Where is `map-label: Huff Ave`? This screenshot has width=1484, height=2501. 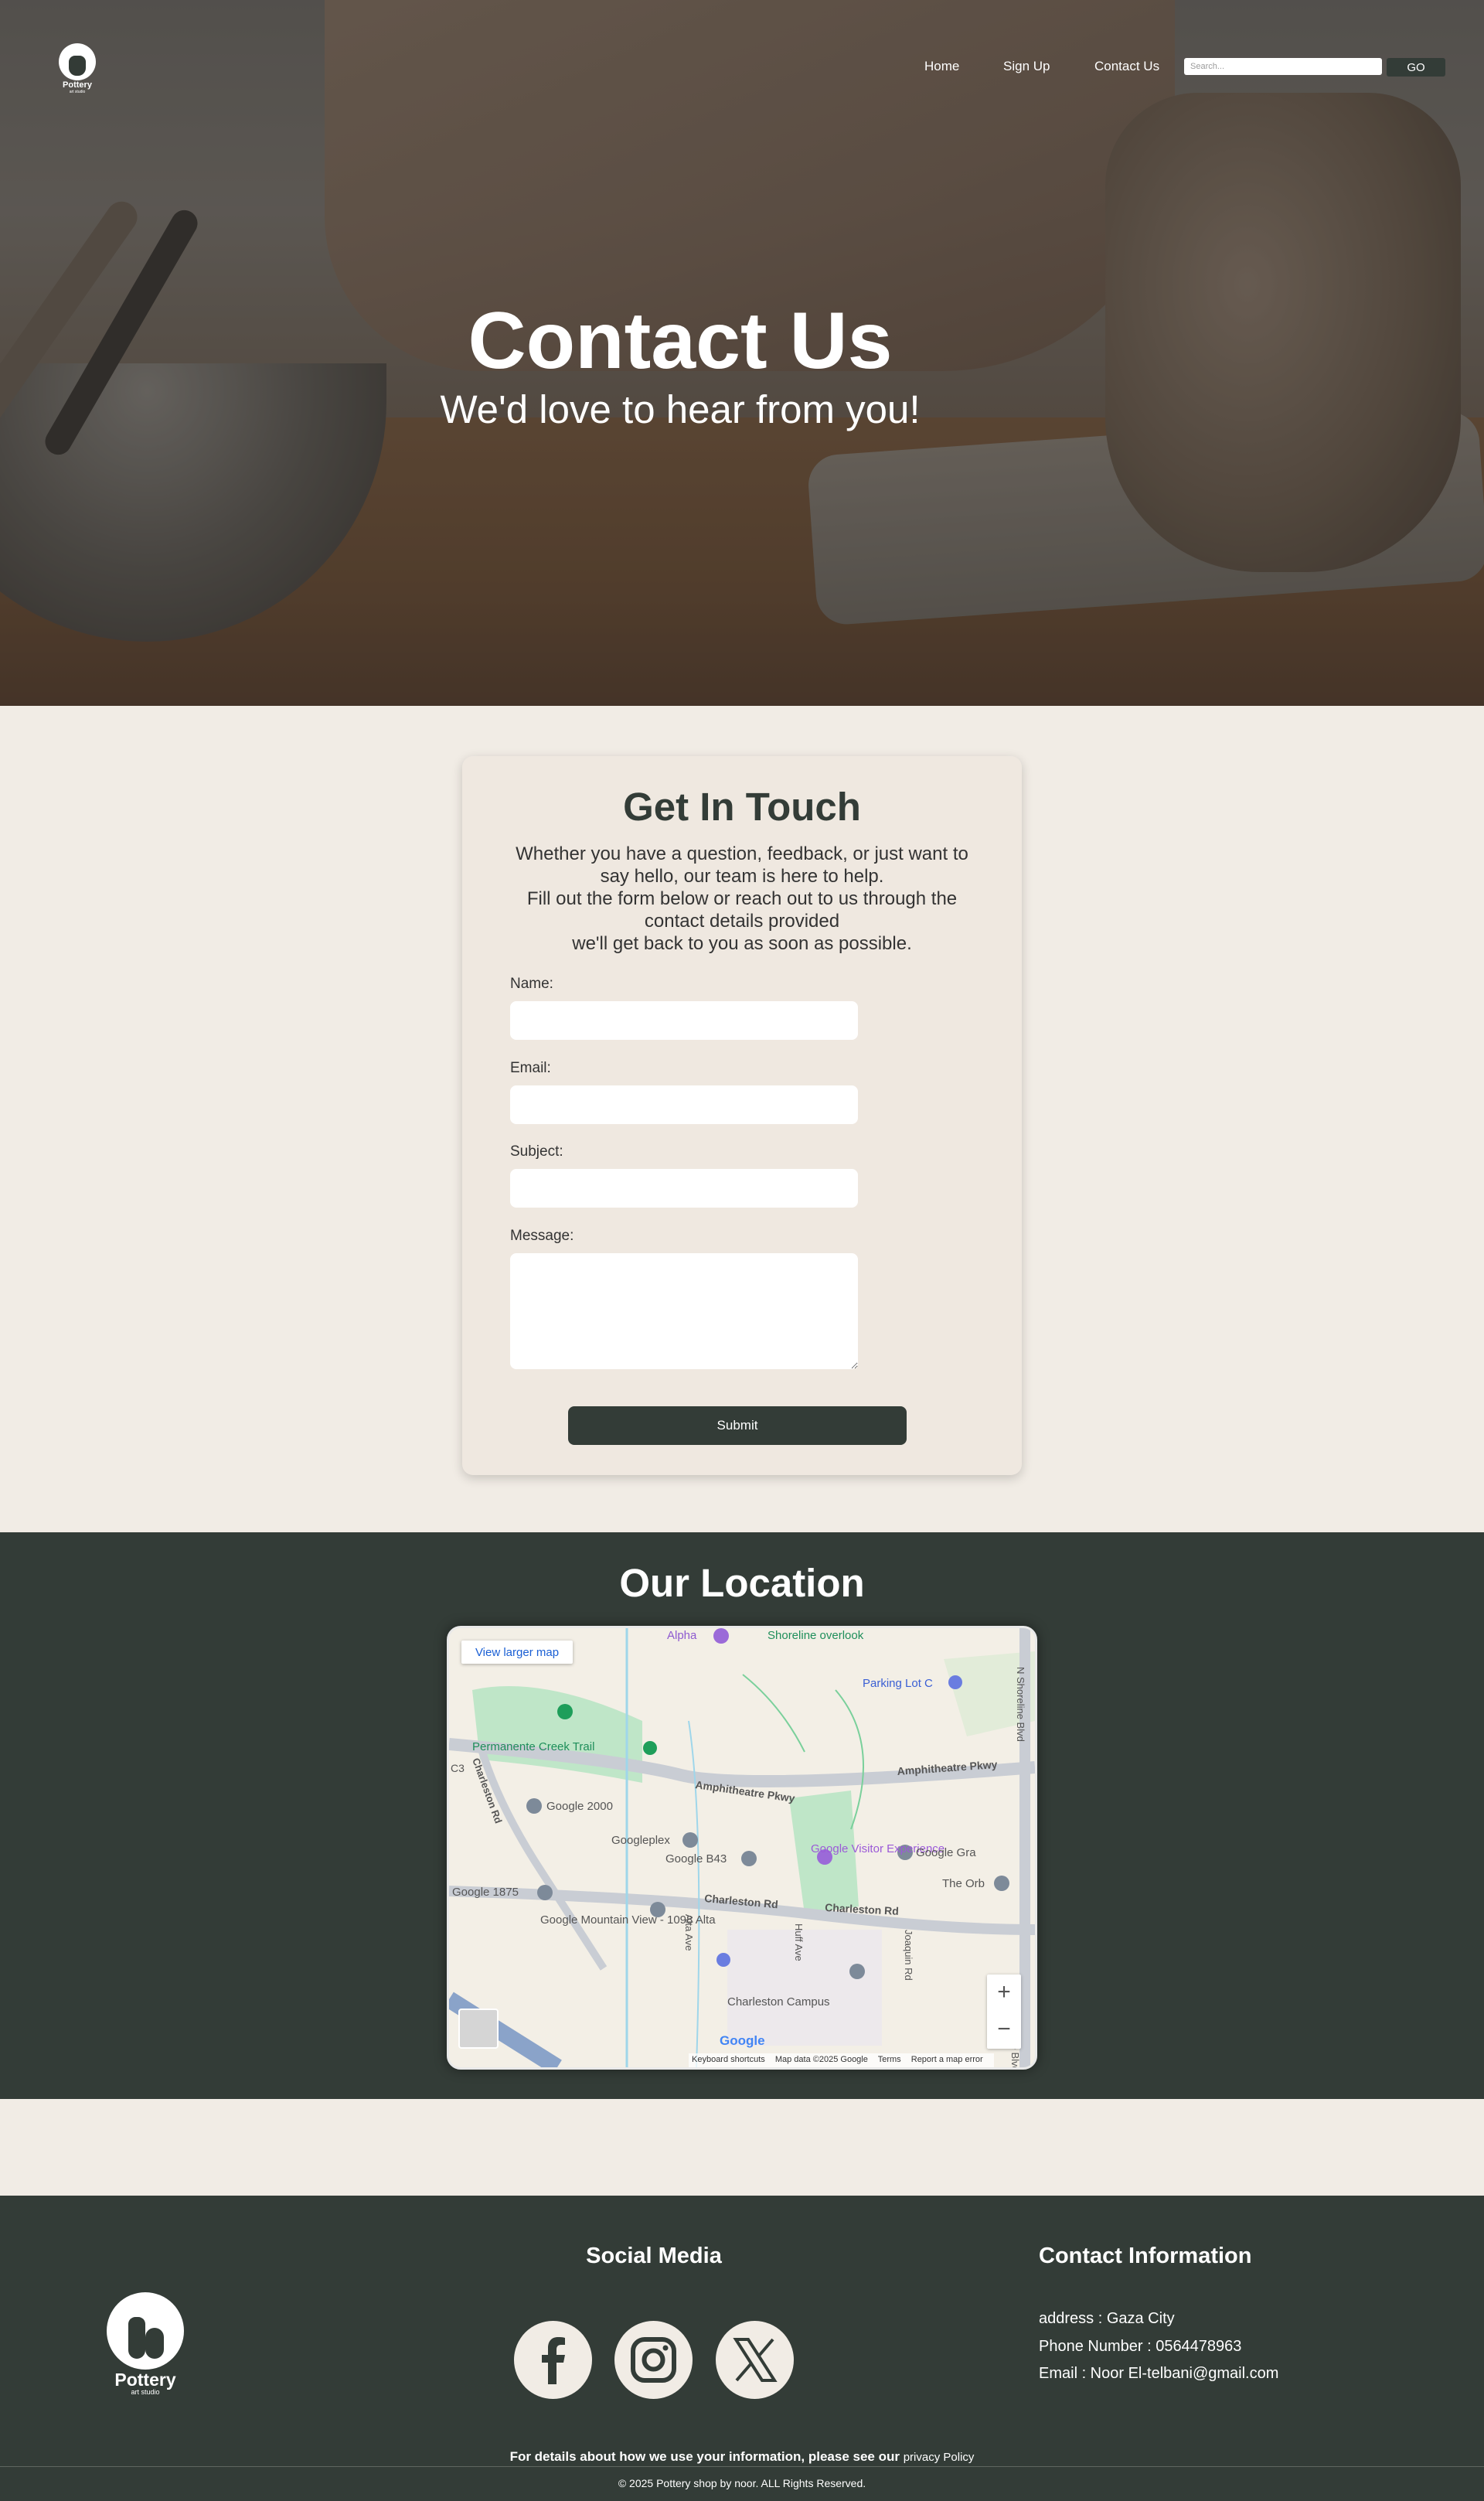
map-label: Huff Ave is located at coordinates (799, 1942).